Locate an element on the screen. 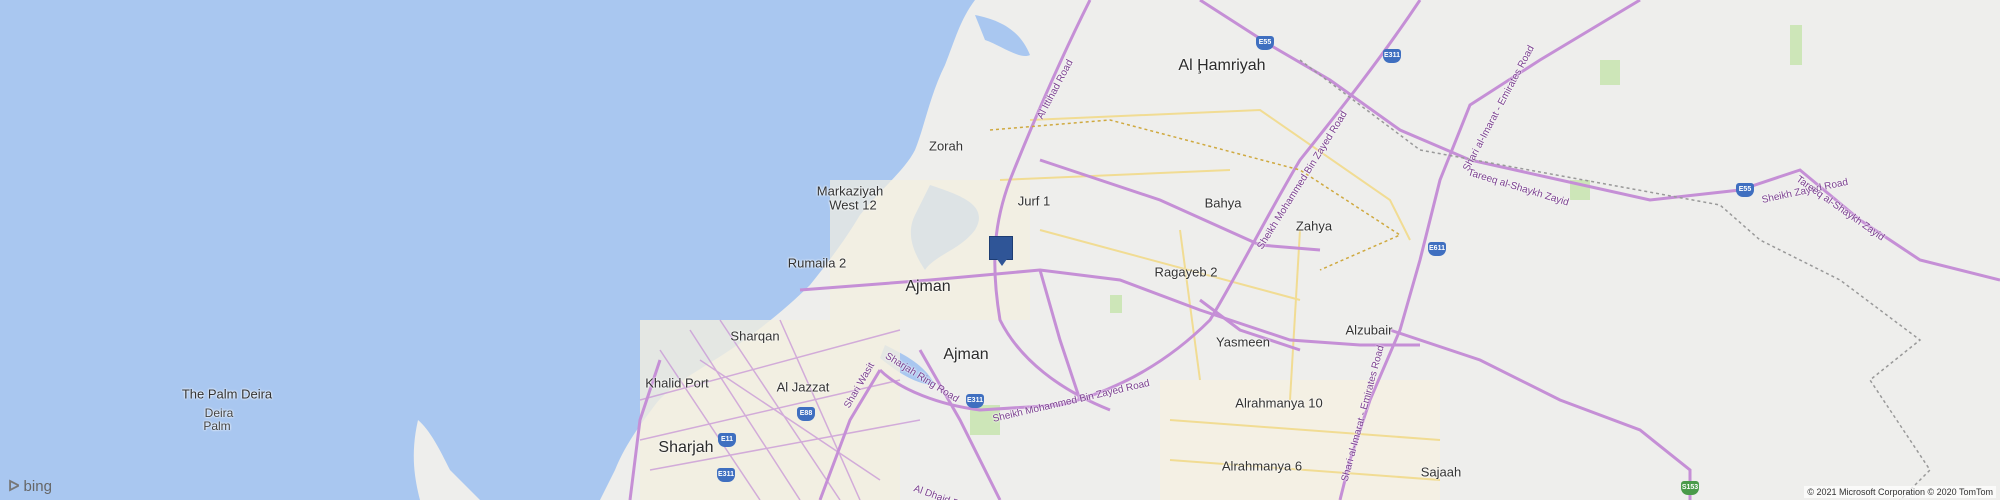  place-label-sharqan: Sharqan is located at coordinates (754, 336).